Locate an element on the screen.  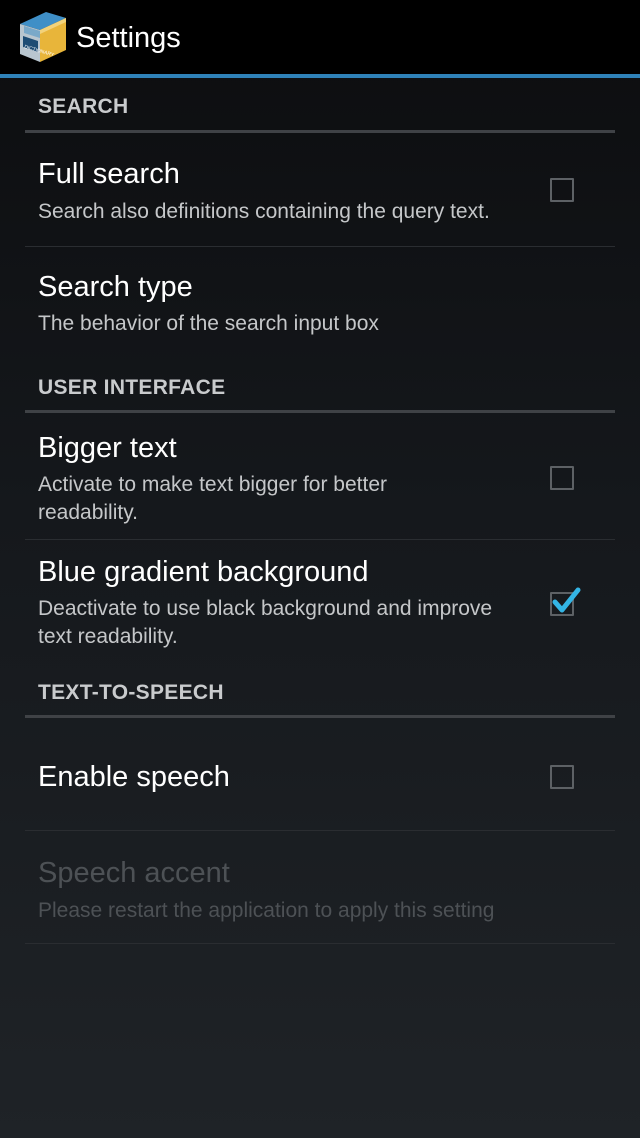
action-bar-divider is located at coordinates (320, 76).